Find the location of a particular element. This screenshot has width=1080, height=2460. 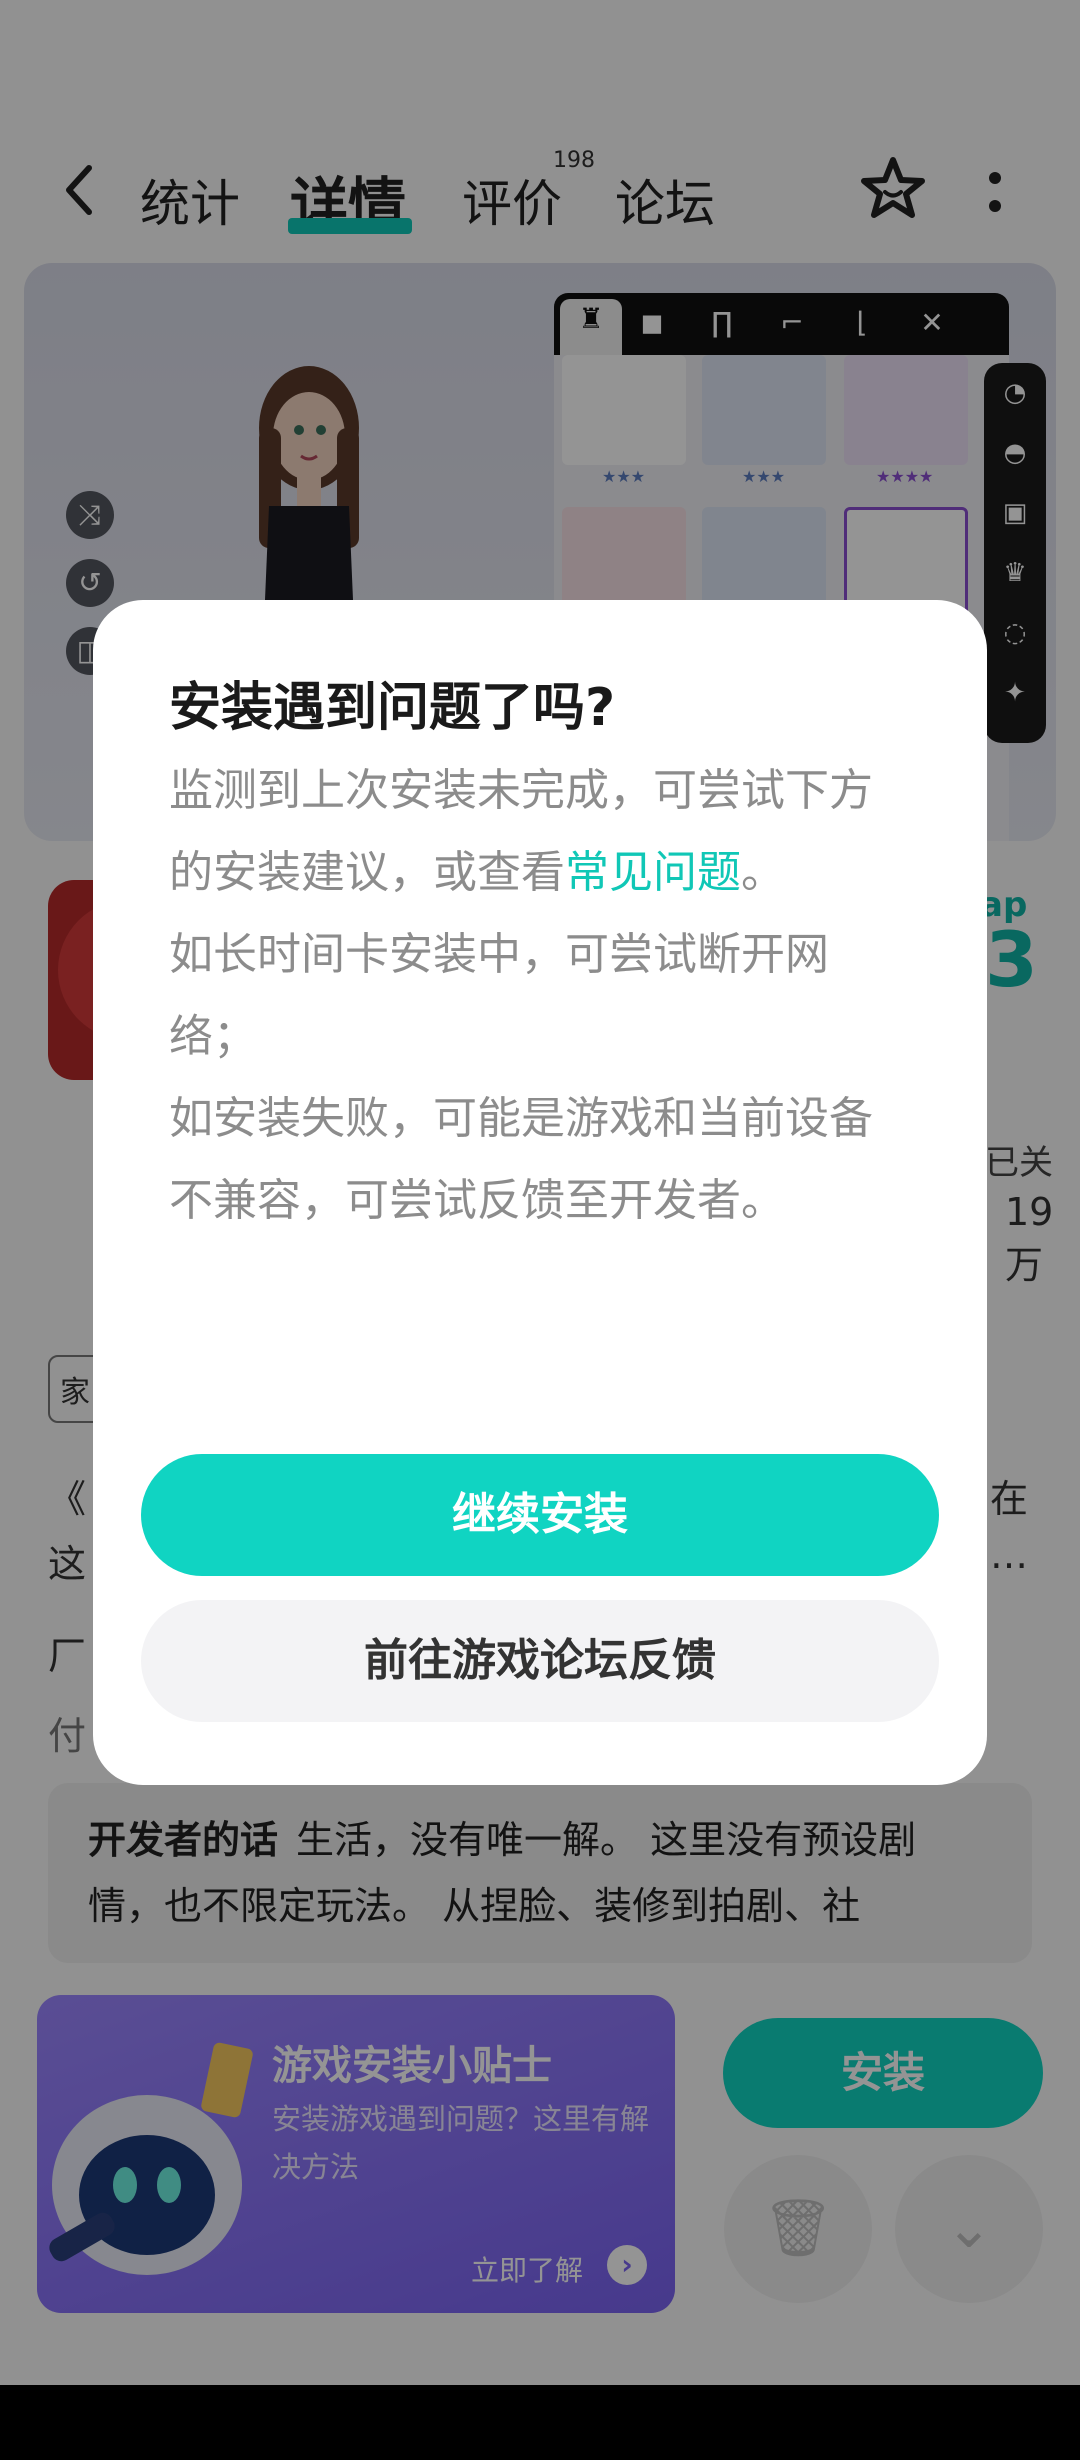

dialog-title: 安装遇到问题了吗? is located at coordinates (392, 708).